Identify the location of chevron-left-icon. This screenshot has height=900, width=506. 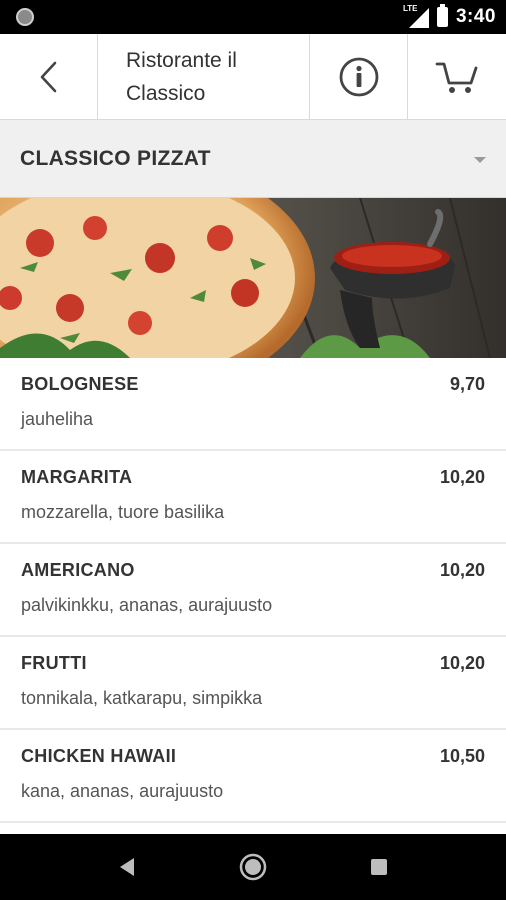
(48, 77).